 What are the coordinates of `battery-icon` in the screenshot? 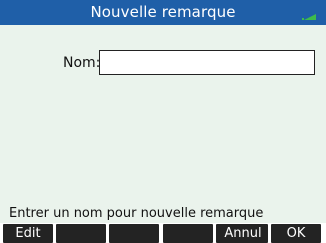 It's located at (309, 17).